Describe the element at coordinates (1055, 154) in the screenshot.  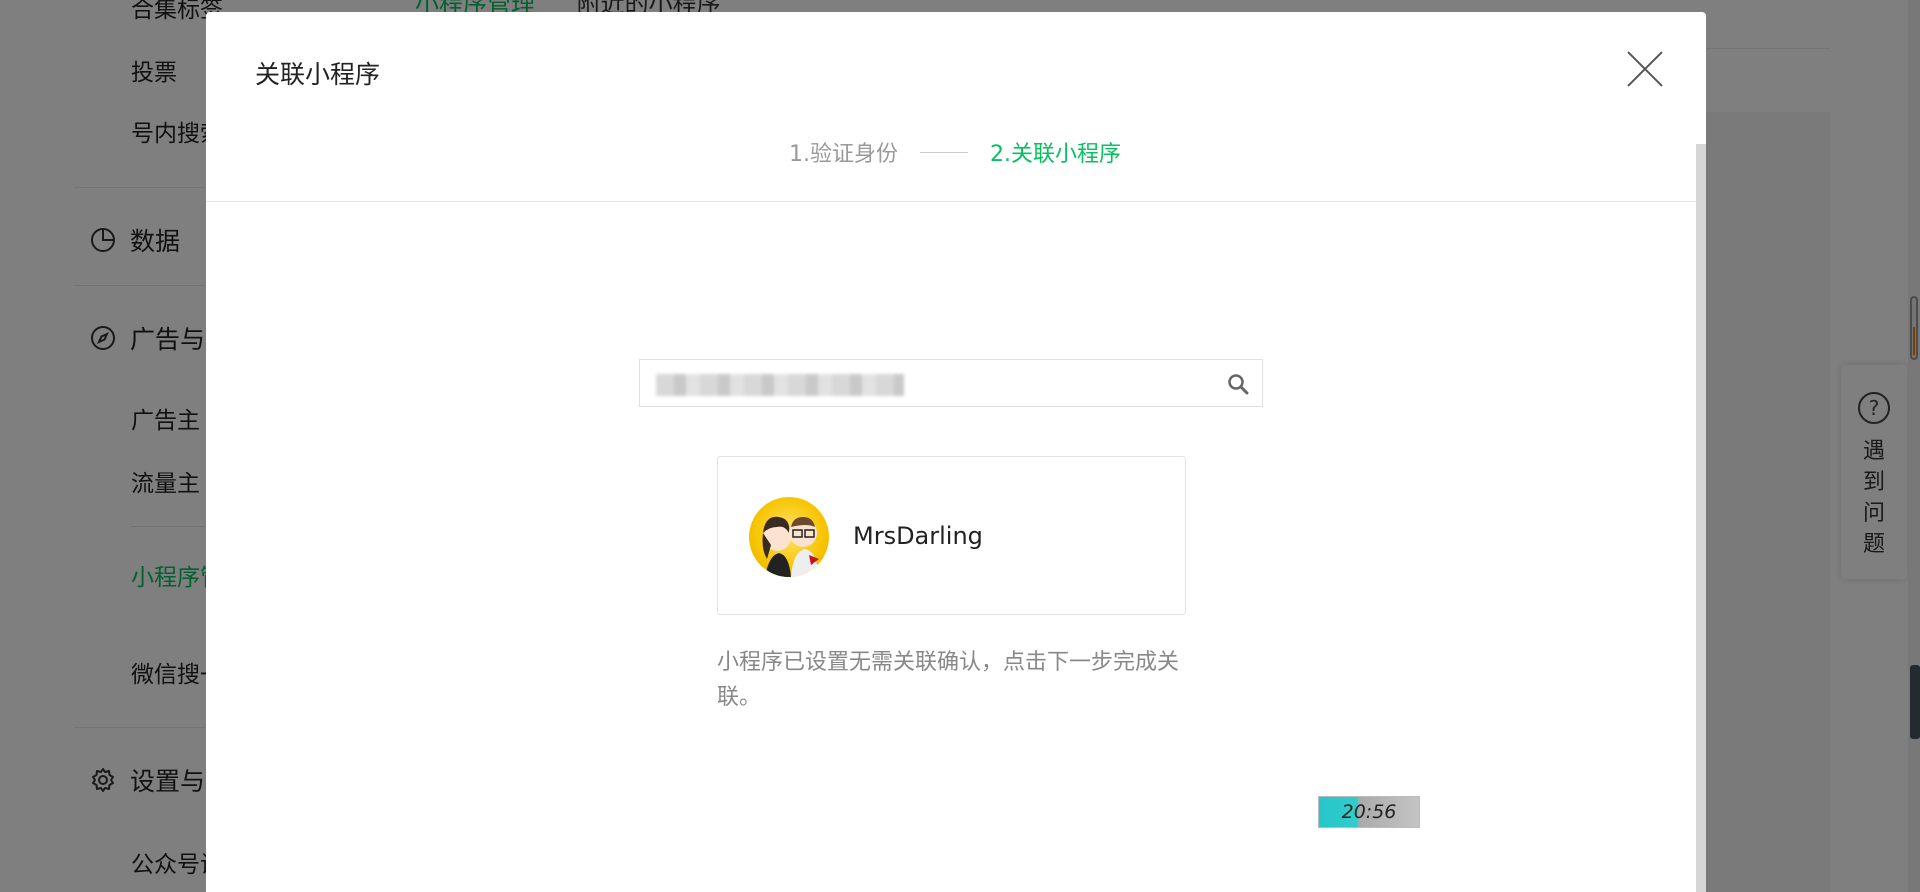
I see `step-link-miniprogram: 2.关联小程序` at that location.